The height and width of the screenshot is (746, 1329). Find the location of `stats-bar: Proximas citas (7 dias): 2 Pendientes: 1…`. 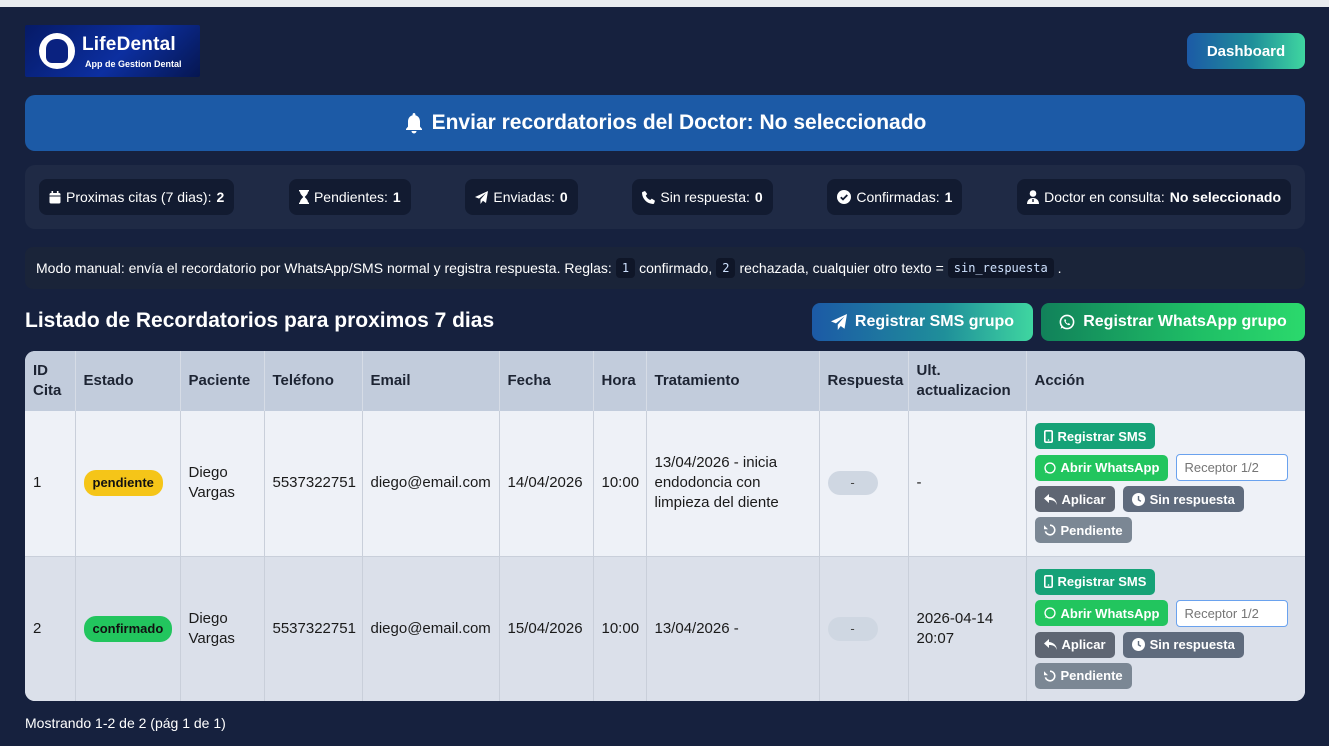

stats-bar: Proximas citas (7 dias): 2 Pendientes: 1… is located at coordinates (665, 197).